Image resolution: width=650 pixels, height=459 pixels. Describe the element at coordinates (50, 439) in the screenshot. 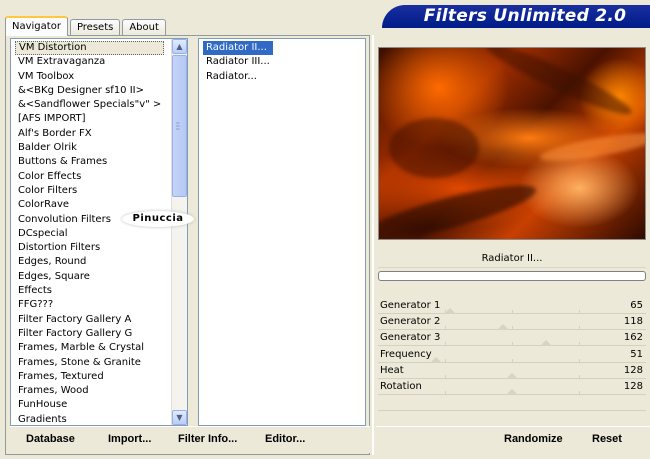

I see `database-button: Database` at that location.